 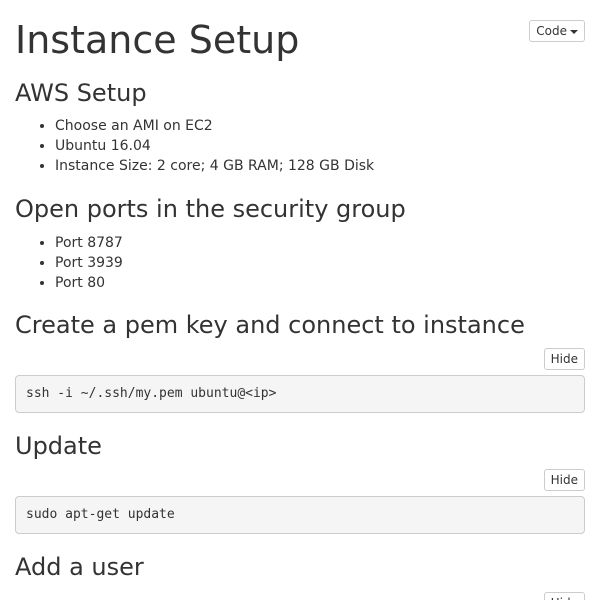 What do you see at coordinates (320, 263) in the screenshot?
I see `list-item: Port 3939` at bounding box center [320, 263].